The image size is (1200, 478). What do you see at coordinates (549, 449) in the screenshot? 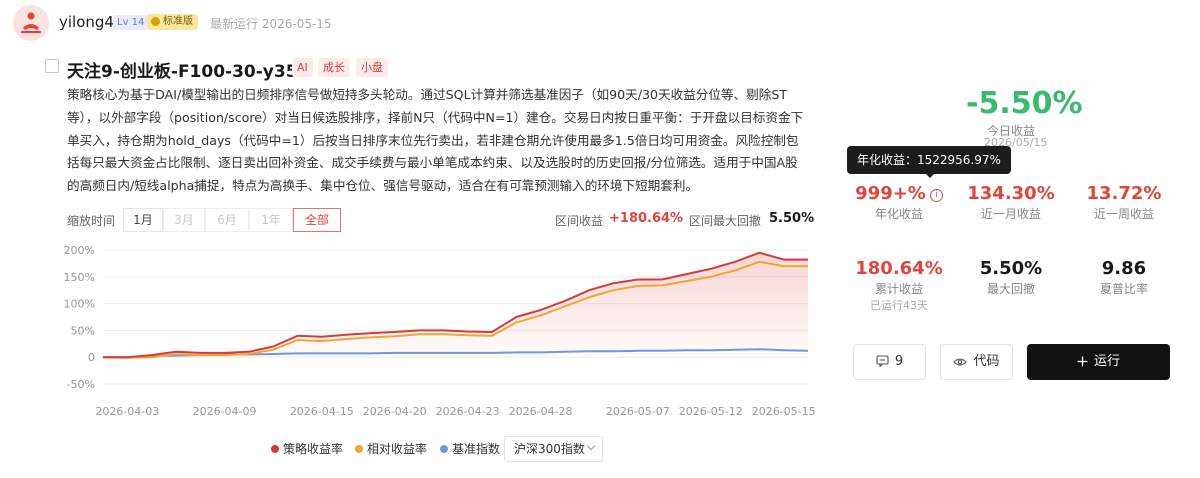
I see `benchmark-index-value: 沪深300指数` at bounding box center [549, 449].